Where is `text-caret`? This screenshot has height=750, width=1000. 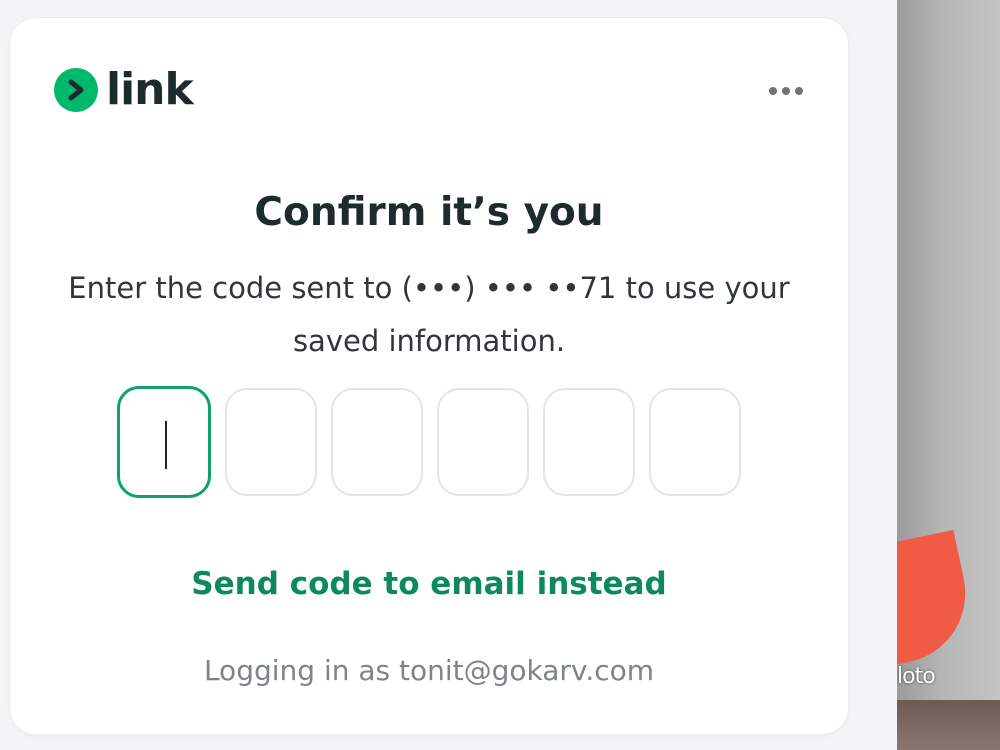 text-caret is located at coordinates (166, 445).